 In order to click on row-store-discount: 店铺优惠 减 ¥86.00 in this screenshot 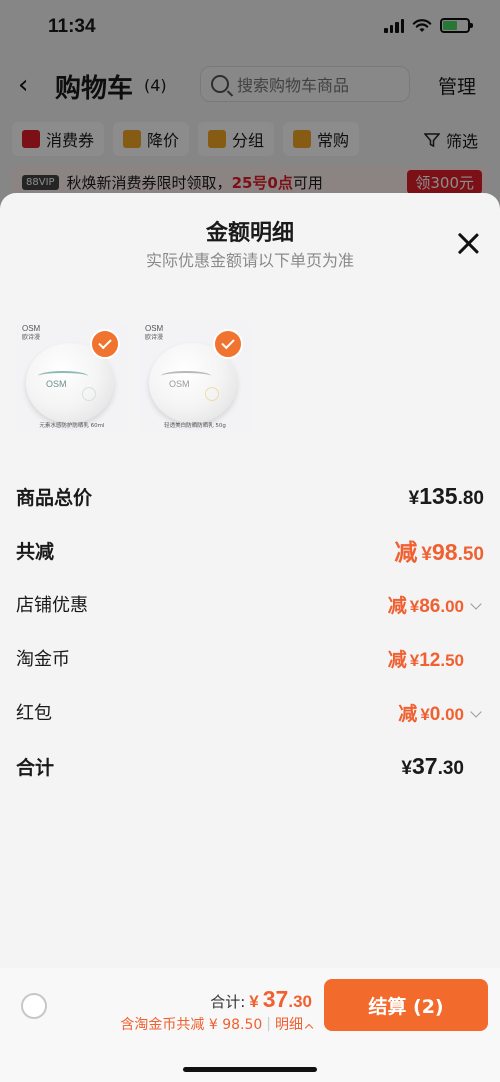, I will do `click(250, 604)`.